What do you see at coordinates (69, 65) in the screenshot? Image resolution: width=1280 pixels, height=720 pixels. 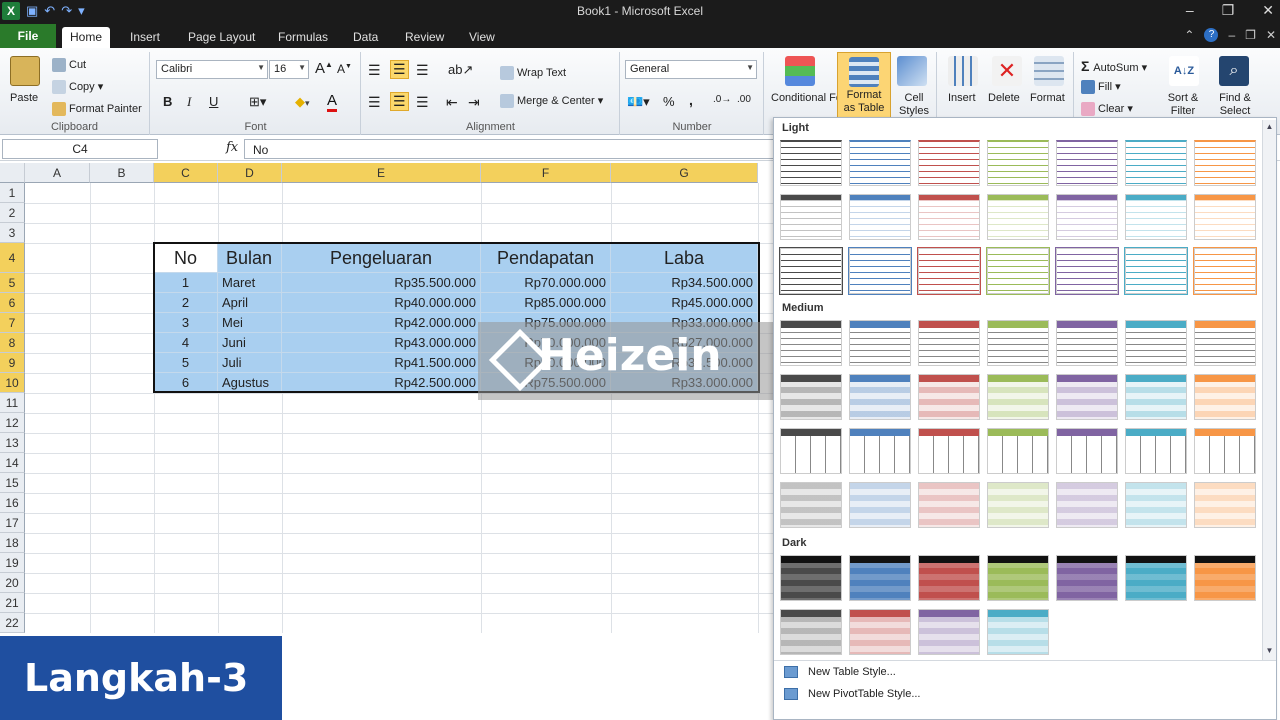 I see `cut-button: Cut` at bounding box center [69, 65].